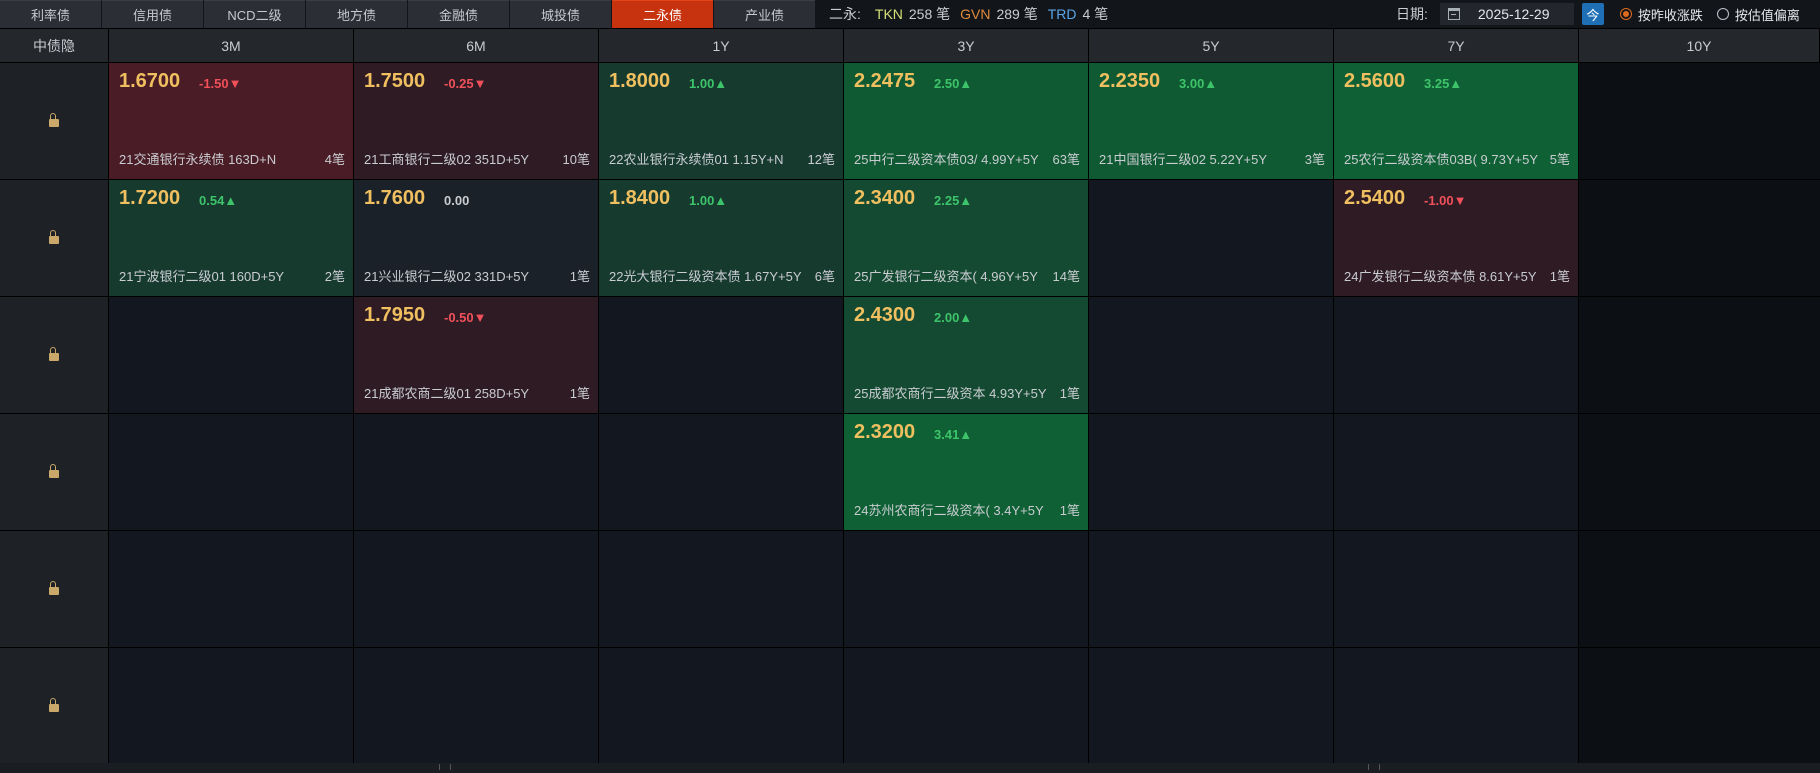  What do you see at coordinates (150, 198) in the screenshot?
I see `yield-value: 1.7200` at bounding box center [150, 198].